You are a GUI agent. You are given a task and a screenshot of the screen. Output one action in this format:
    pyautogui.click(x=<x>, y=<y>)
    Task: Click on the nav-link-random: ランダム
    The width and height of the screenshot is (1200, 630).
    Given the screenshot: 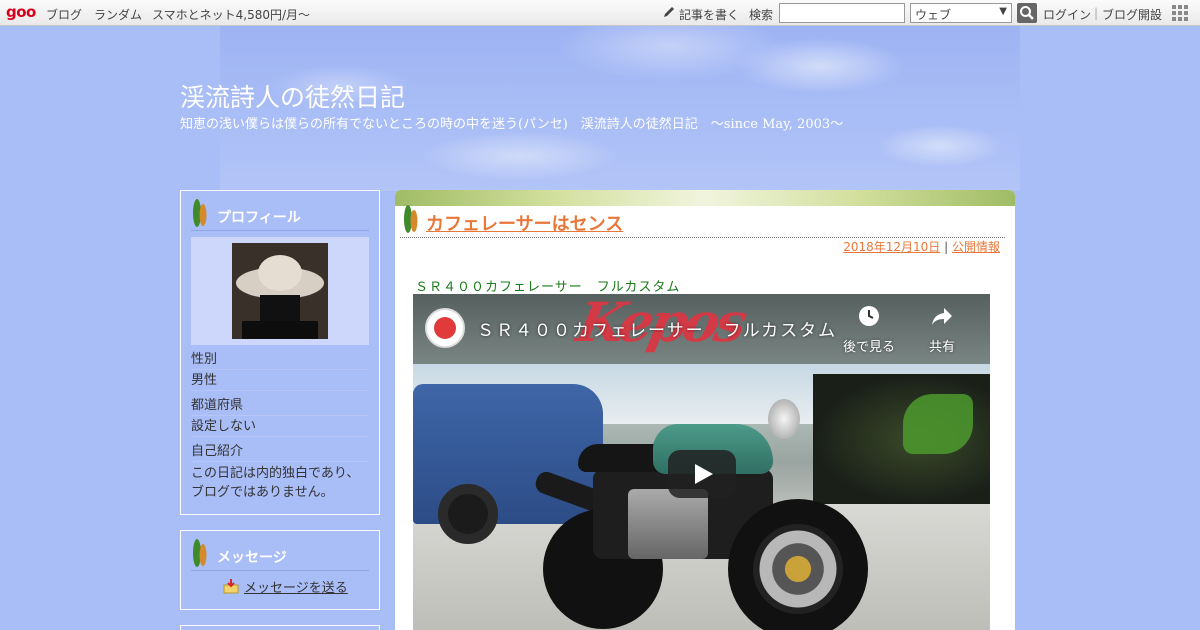 What is the action you would take?
    pyautogui.click(x=118, y=14)
    